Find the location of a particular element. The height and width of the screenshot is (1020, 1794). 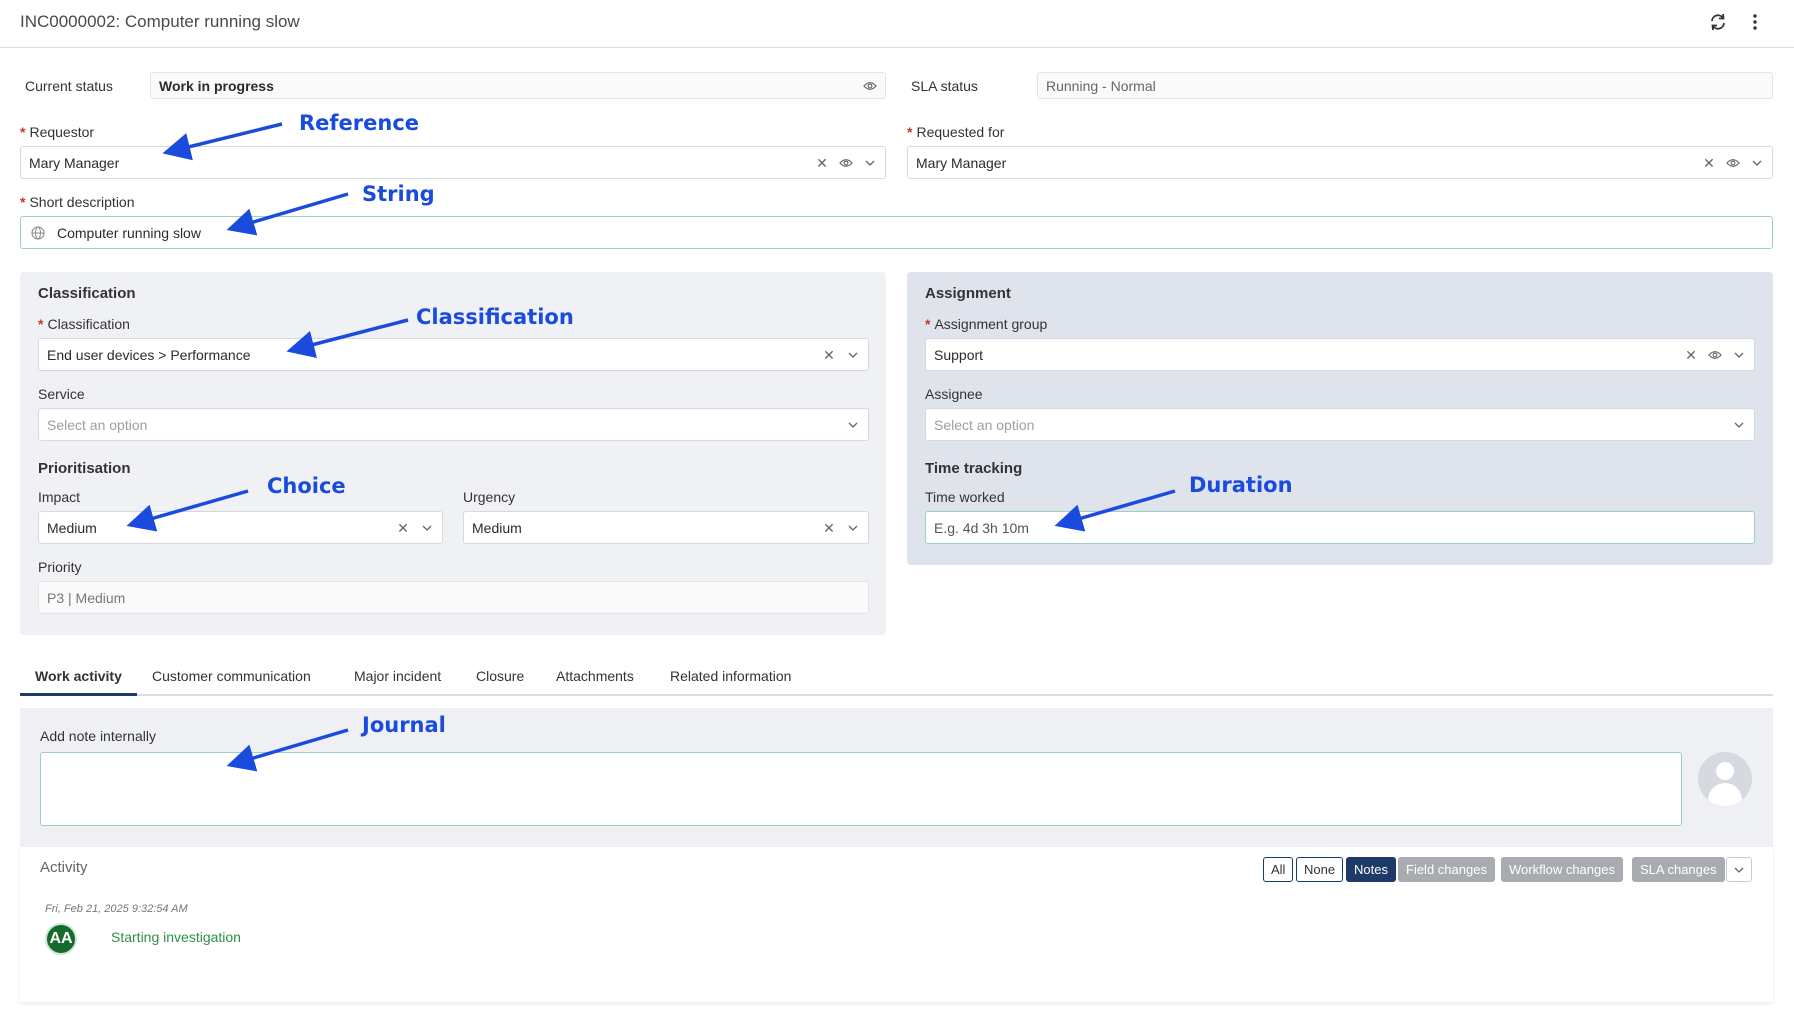

active-tab-indicator is located at coordinates (78, 694).